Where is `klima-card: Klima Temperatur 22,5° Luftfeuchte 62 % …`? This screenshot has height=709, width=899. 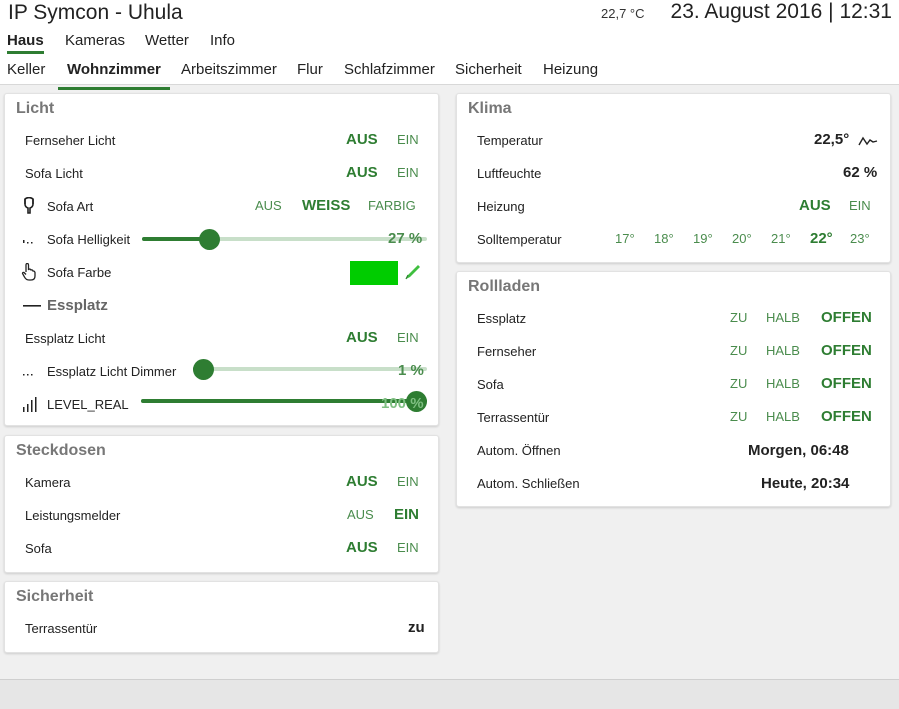 klima-card: Klima Temperatur 22,5° Luftfeuchte 62 % … is located at coordinates (673, 178).